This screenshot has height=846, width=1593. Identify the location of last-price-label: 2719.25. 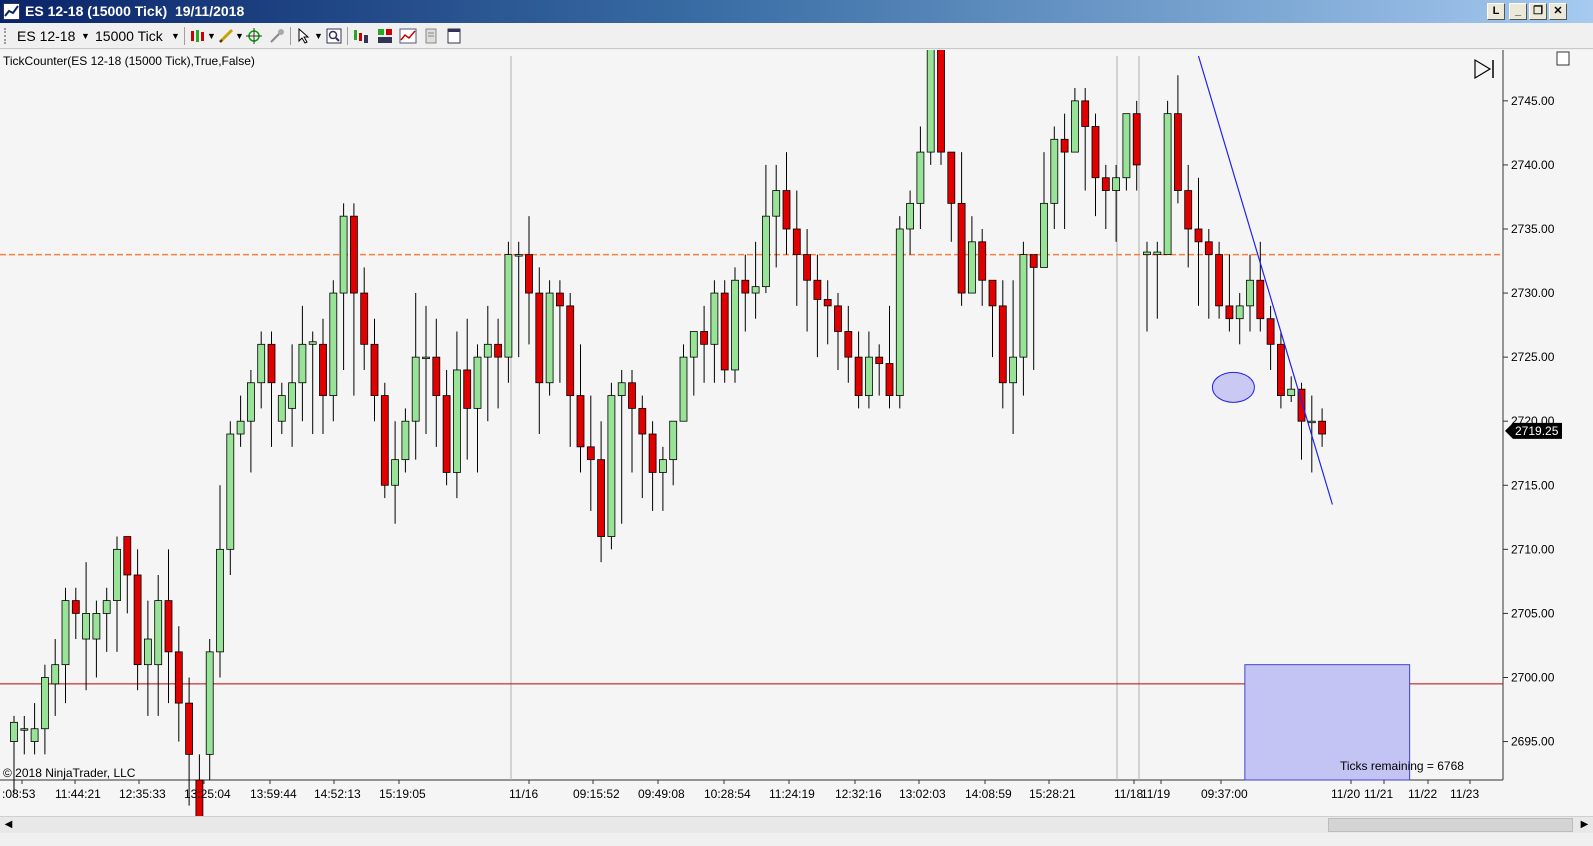
(1537, 431).